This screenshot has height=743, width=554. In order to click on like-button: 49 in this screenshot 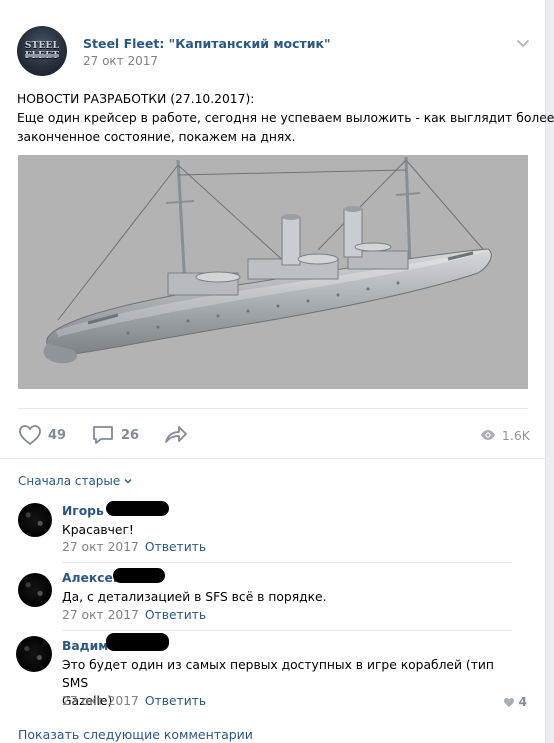, I will do `click(42, 435)`.